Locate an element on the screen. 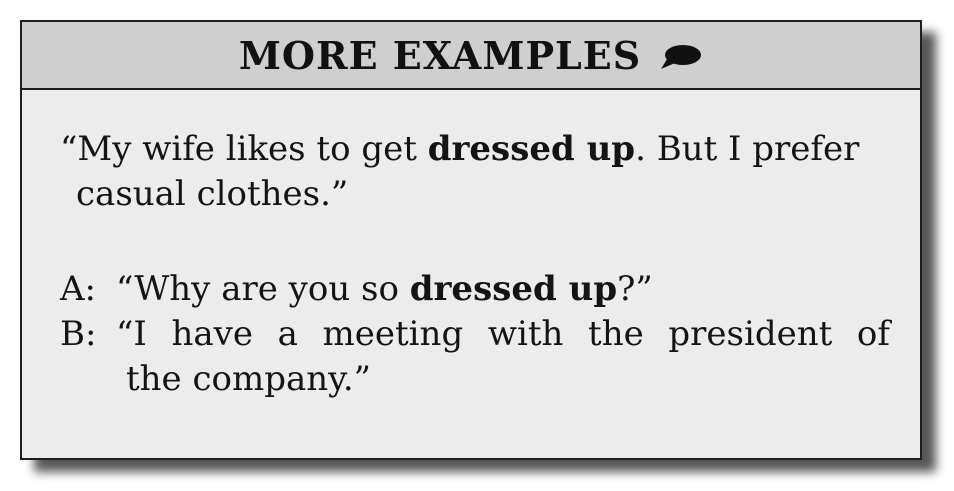 The height and width of the screenshot is (491, 954). card-header: MORE EXAMPLES is located at coordinates (471, 56).